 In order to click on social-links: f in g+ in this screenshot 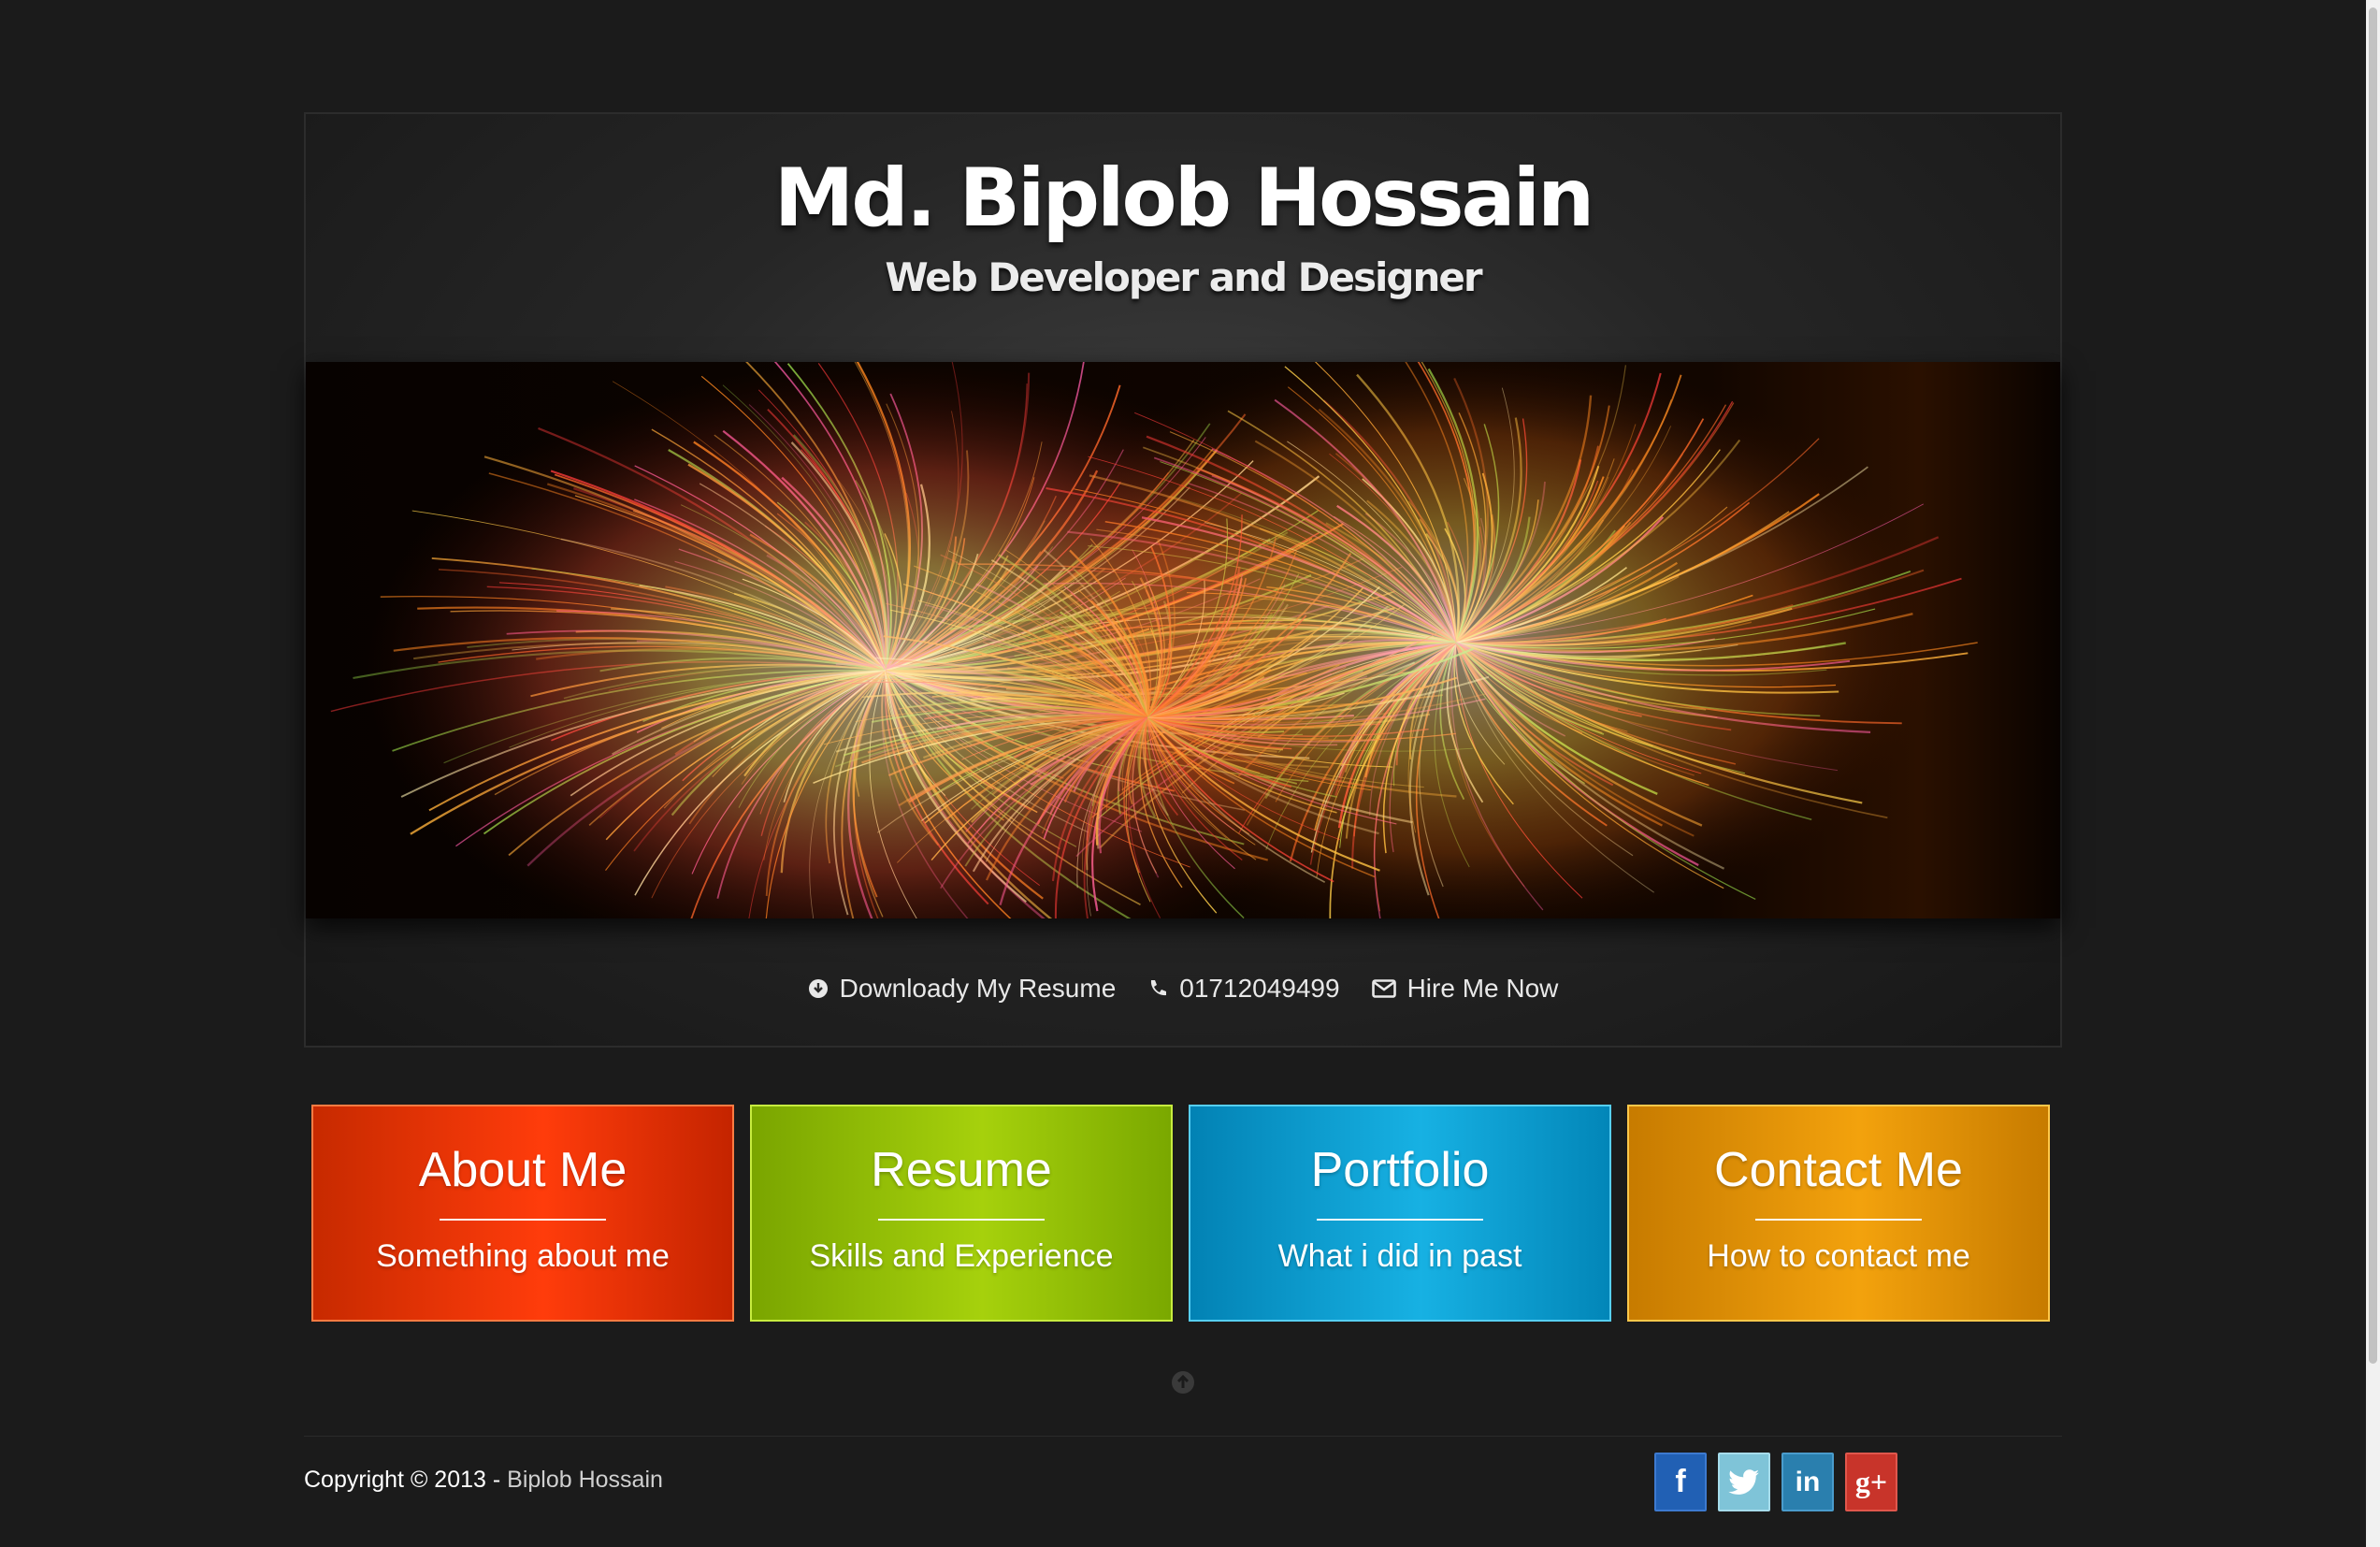, I will do `click(1775, 1482)`.